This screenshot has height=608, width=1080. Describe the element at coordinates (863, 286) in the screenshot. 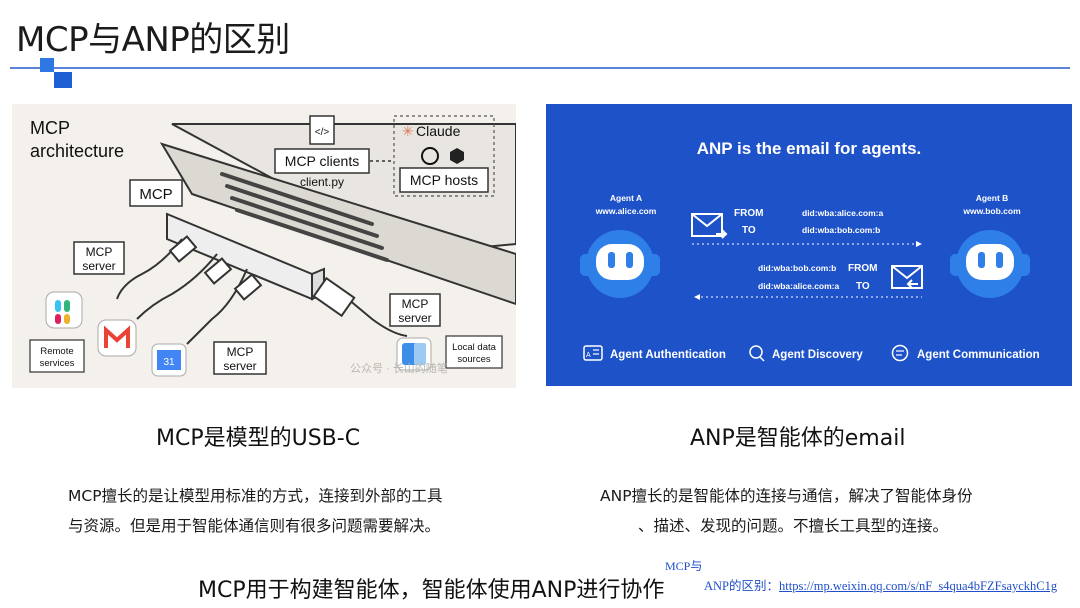

I see `msg2-to-label: TO` at that location.